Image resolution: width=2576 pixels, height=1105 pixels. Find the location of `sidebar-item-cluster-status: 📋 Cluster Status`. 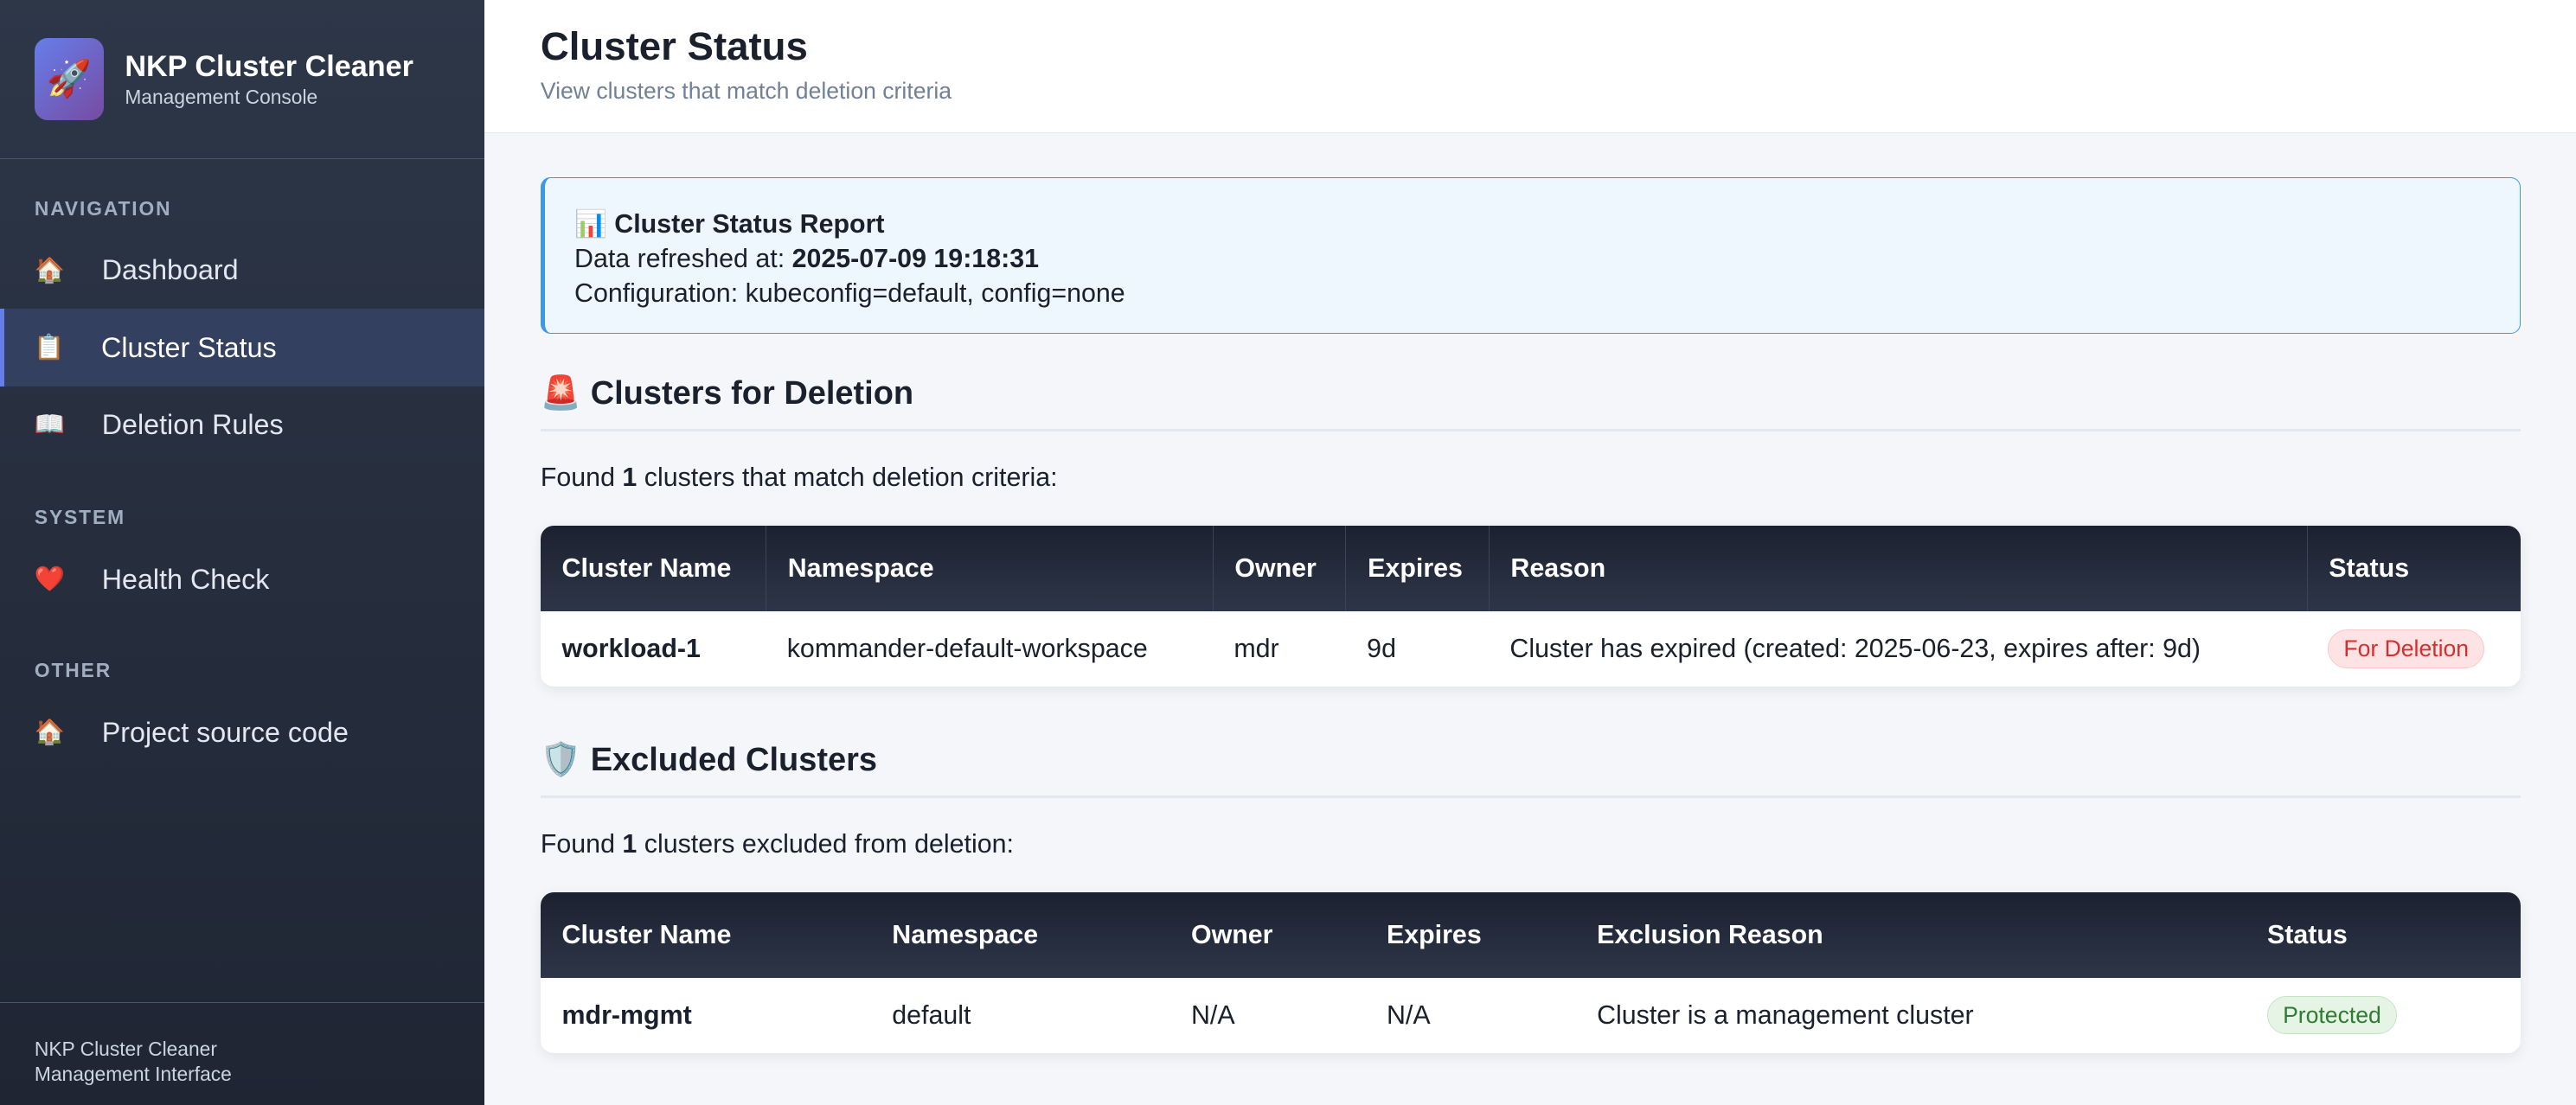

sidebar-item-cluster-status: 📋 Cluster Status is located at coordinates (242, 348).